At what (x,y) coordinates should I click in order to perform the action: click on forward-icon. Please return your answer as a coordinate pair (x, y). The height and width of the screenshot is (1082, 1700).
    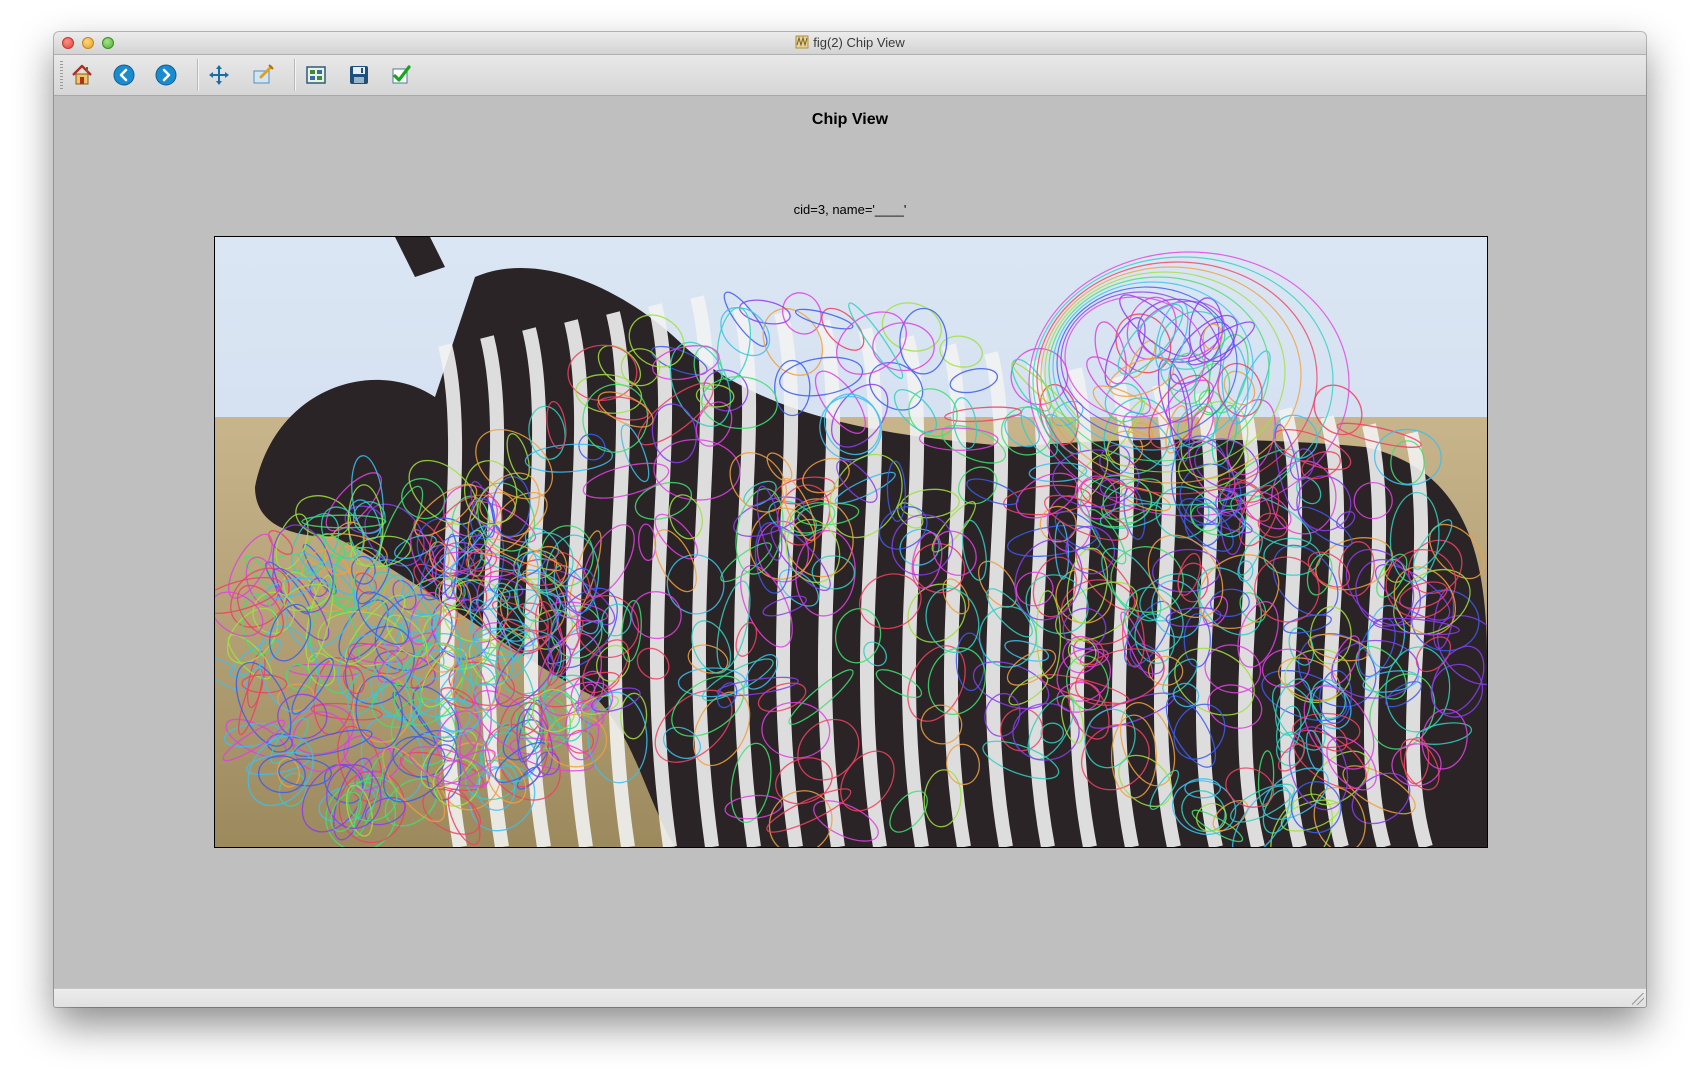
    Looking at the image, I should click on (166, 75).